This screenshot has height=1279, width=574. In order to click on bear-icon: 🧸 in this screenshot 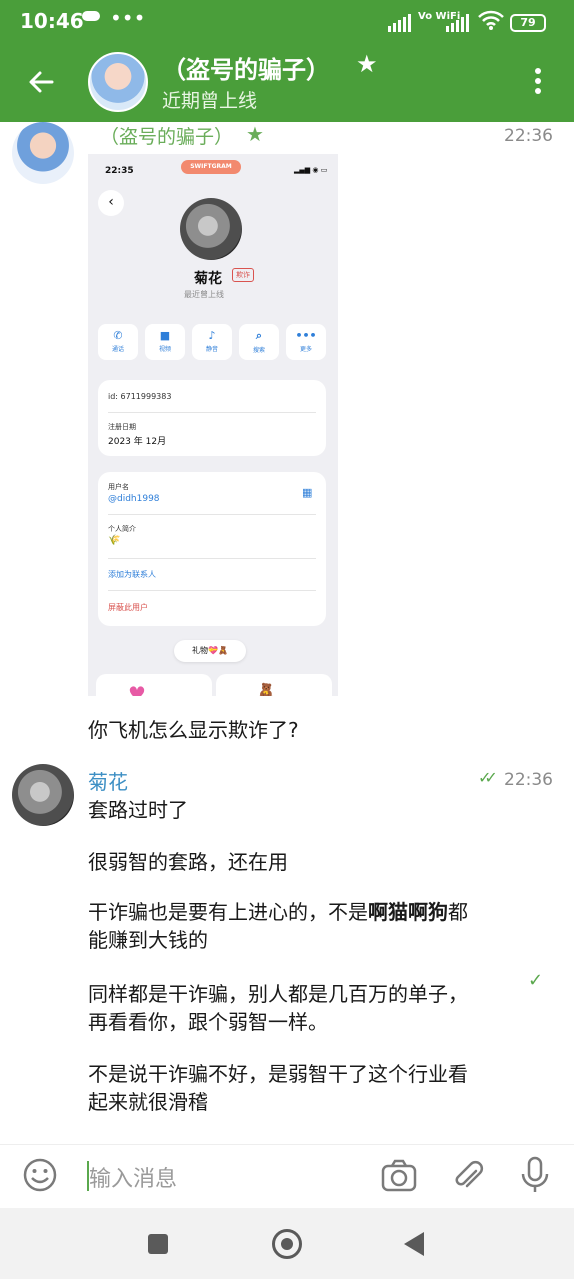, I will do `click(266, 689)`.